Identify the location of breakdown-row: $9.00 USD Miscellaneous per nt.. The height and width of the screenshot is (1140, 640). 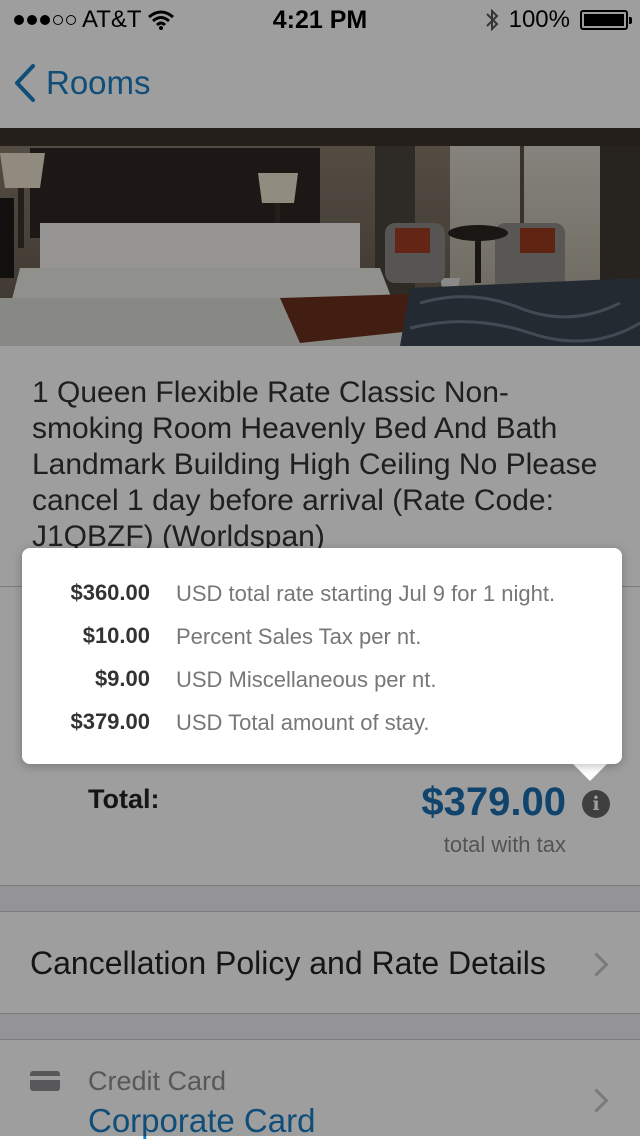
(322, 680).